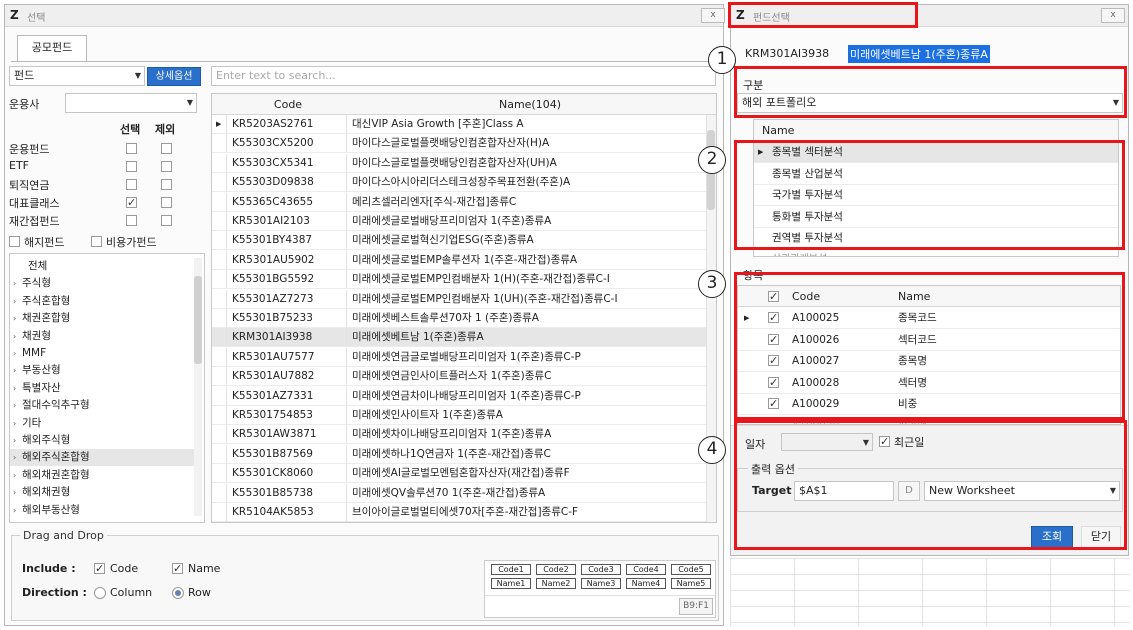 The height and width of the screenshot is (630, 1133). Describe the element at coordinates (102, 458) in the screenshot. I see `tree-item: › 해외주식혼합형` at that location.